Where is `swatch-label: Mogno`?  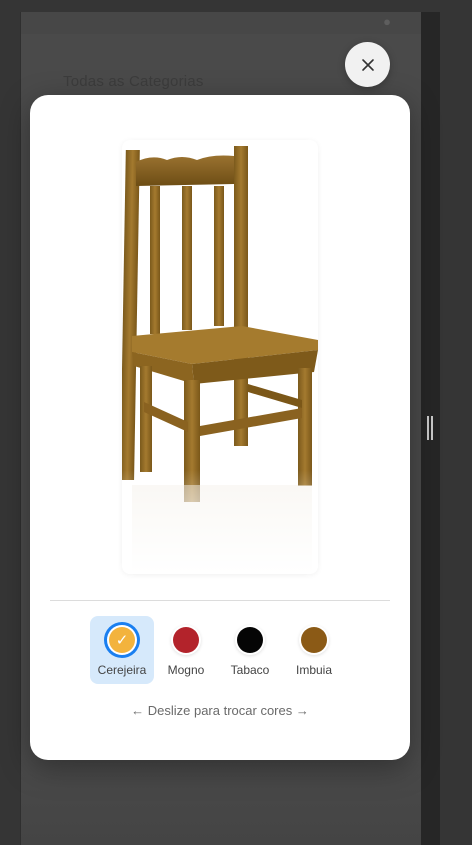
swatch-label: Mogno is located at coordinates (186, 670).